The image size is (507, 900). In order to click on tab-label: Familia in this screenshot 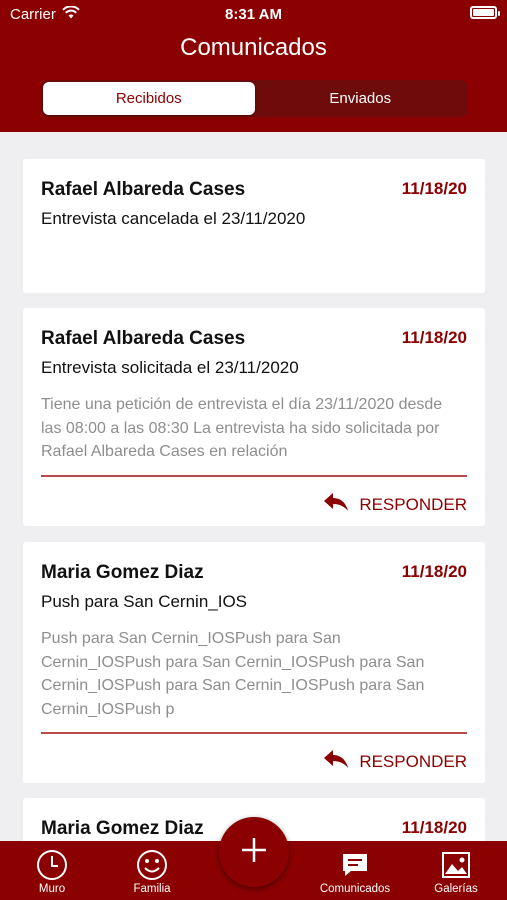, I will do `click(152, 889)`.